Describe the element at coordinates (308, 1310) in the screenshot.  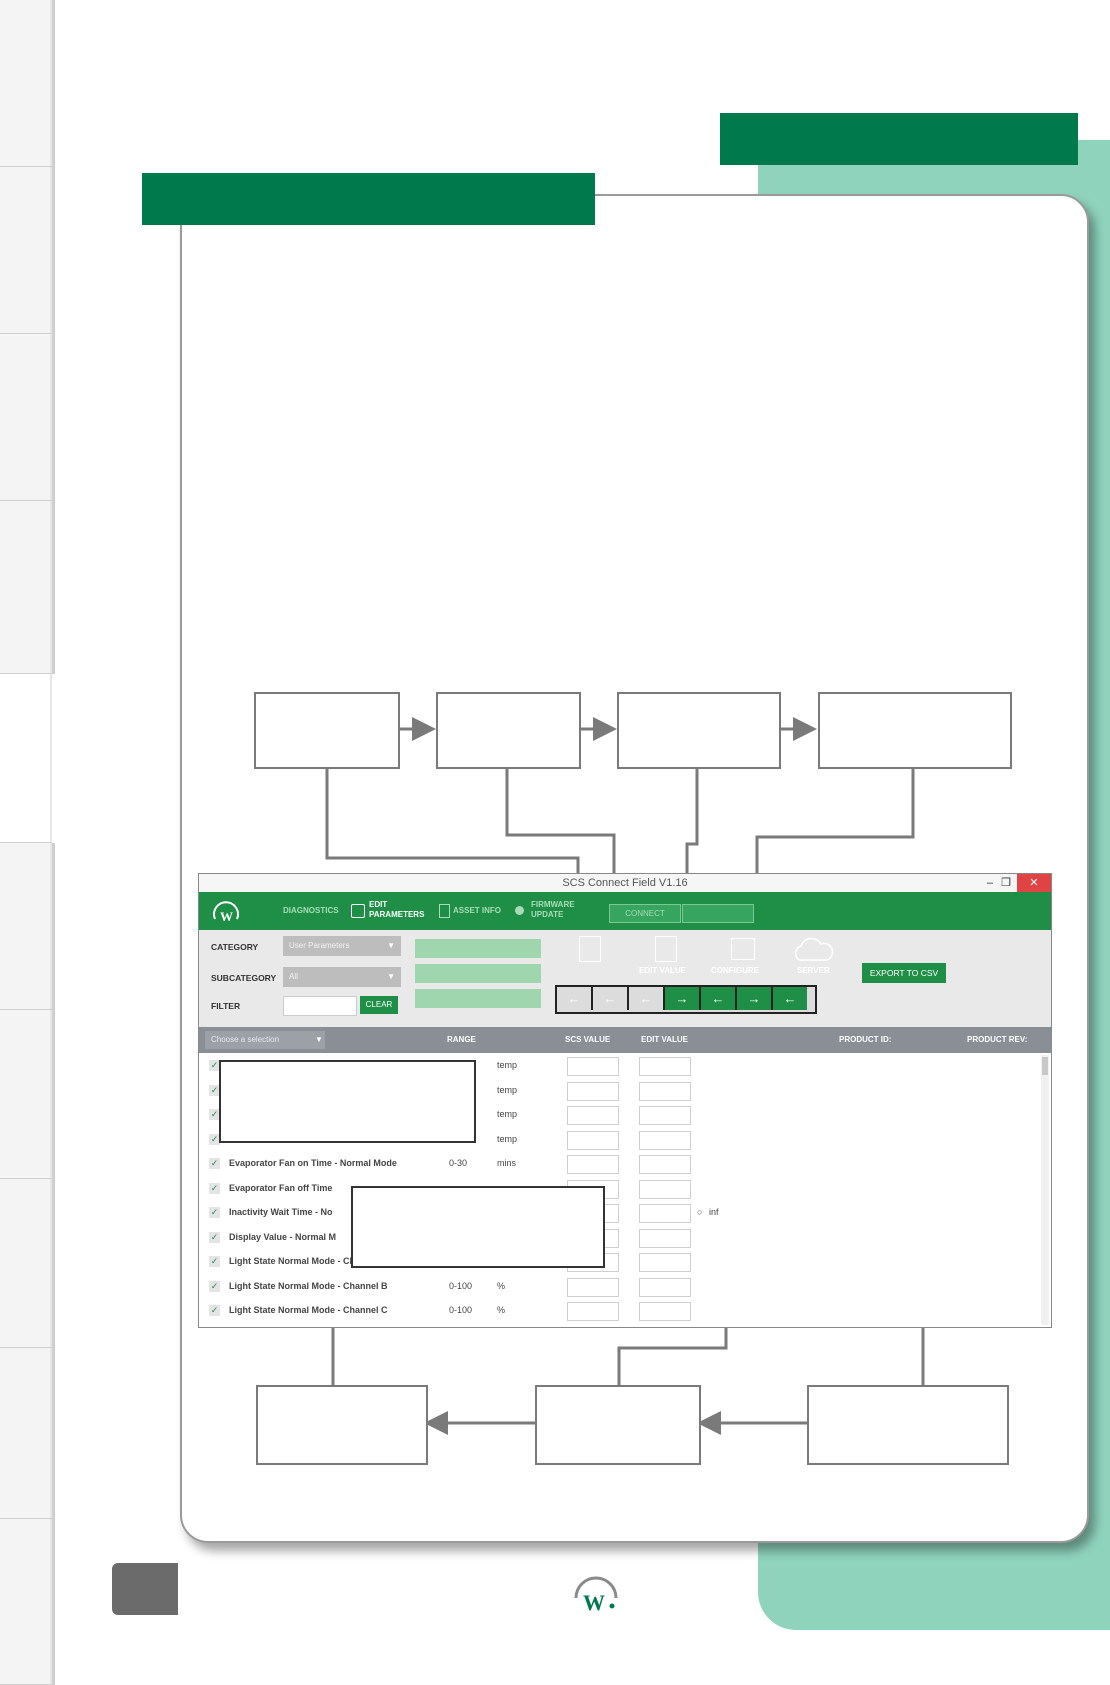
I see `parameter-name: Light State Normal Mode - Channel C` at that location.